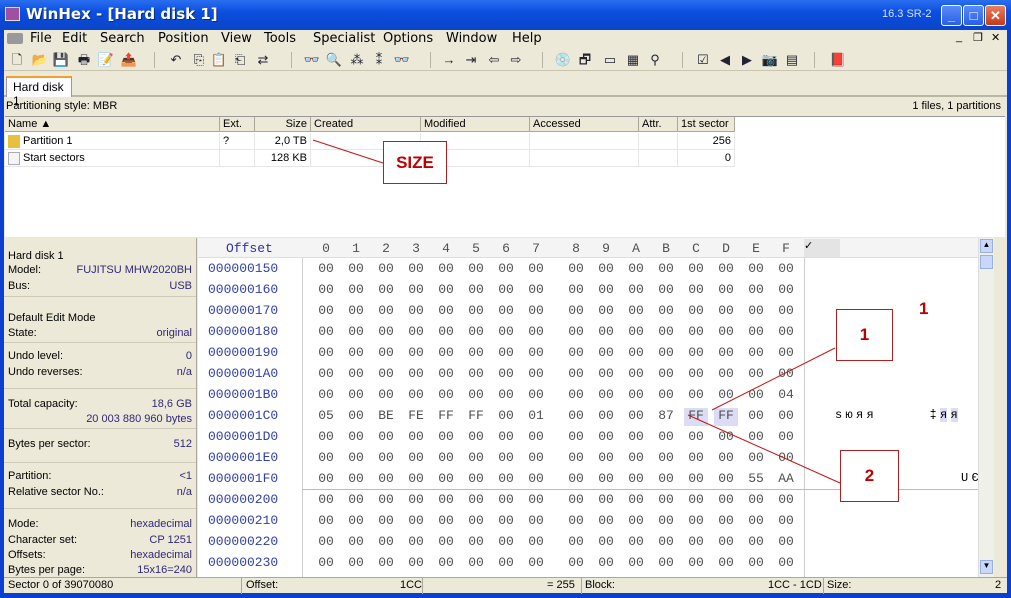 The height and width of the screenshot is (598, 1011). Describe the element at coordinates (864, 335) in the screenshot. I see `annotation-box-1: 1` at that location.